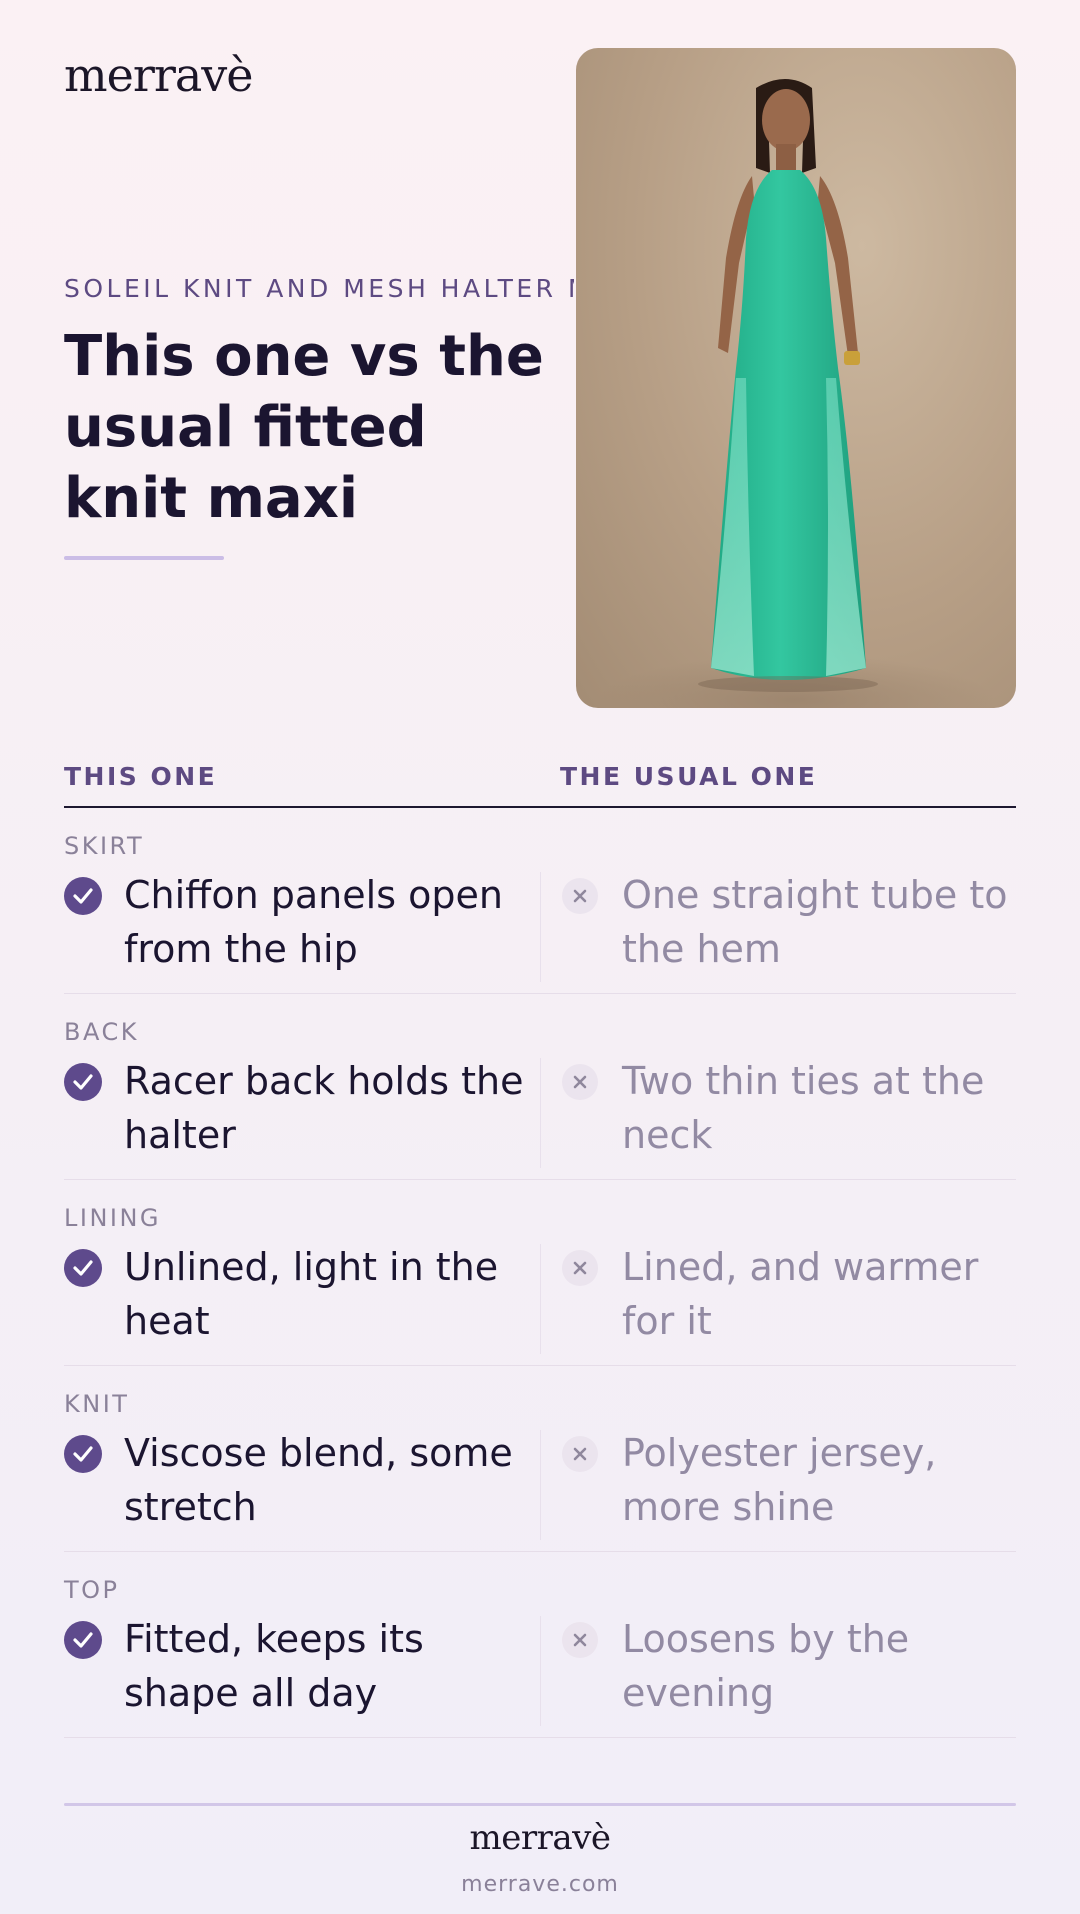  Describe the element at coordinates (540, 783) in the screenshot. I see `table-header: THIS ONE THE USUAL ONE` at that location.